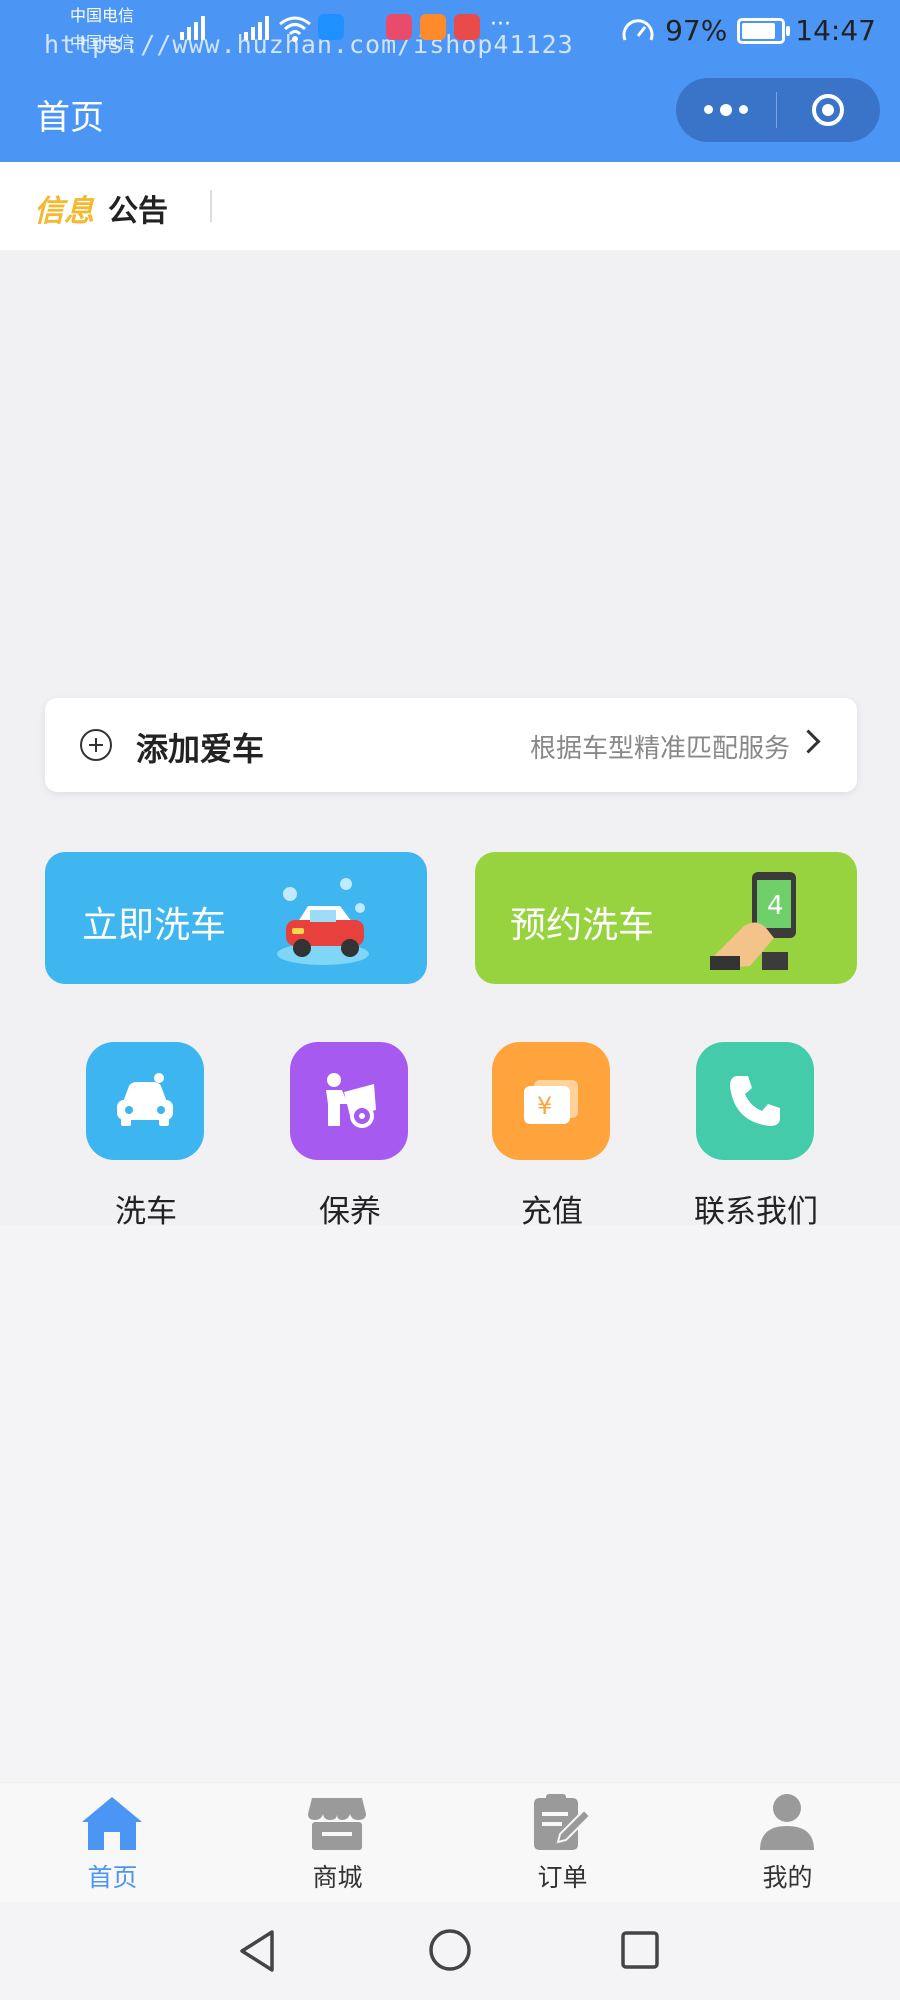  What do you see at coordinates (787, 1877) in the screenshot?
I see `tab-label-profile: 我的` at bounding box center [787, 1877].